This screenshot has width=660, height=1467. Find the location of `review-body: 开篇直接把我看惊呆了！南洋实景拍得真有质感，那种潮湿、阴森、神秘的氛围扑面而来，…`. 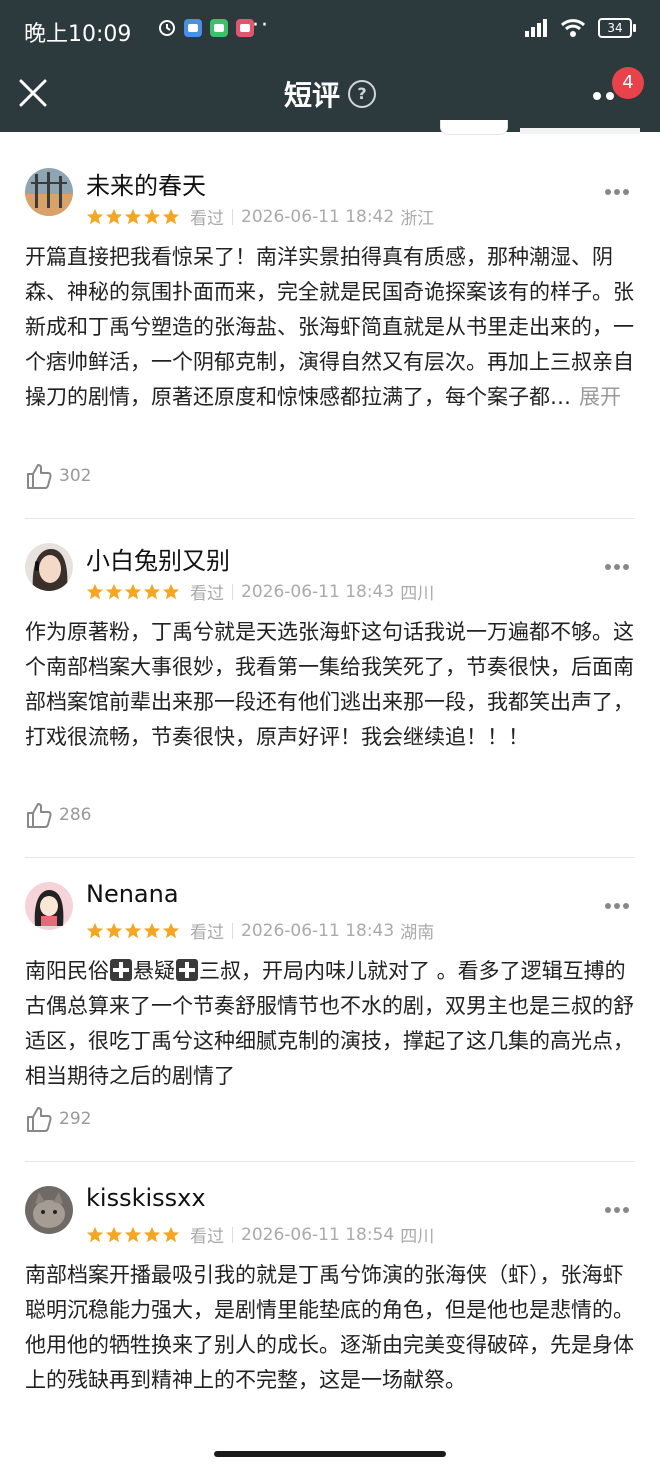

review-body: 开篇直接把我看惊呆了！南洋实景拍得真有质感，那种潮湿、阴森、神秘的氛围扑面而来，… is located at coordinates (329, 327).